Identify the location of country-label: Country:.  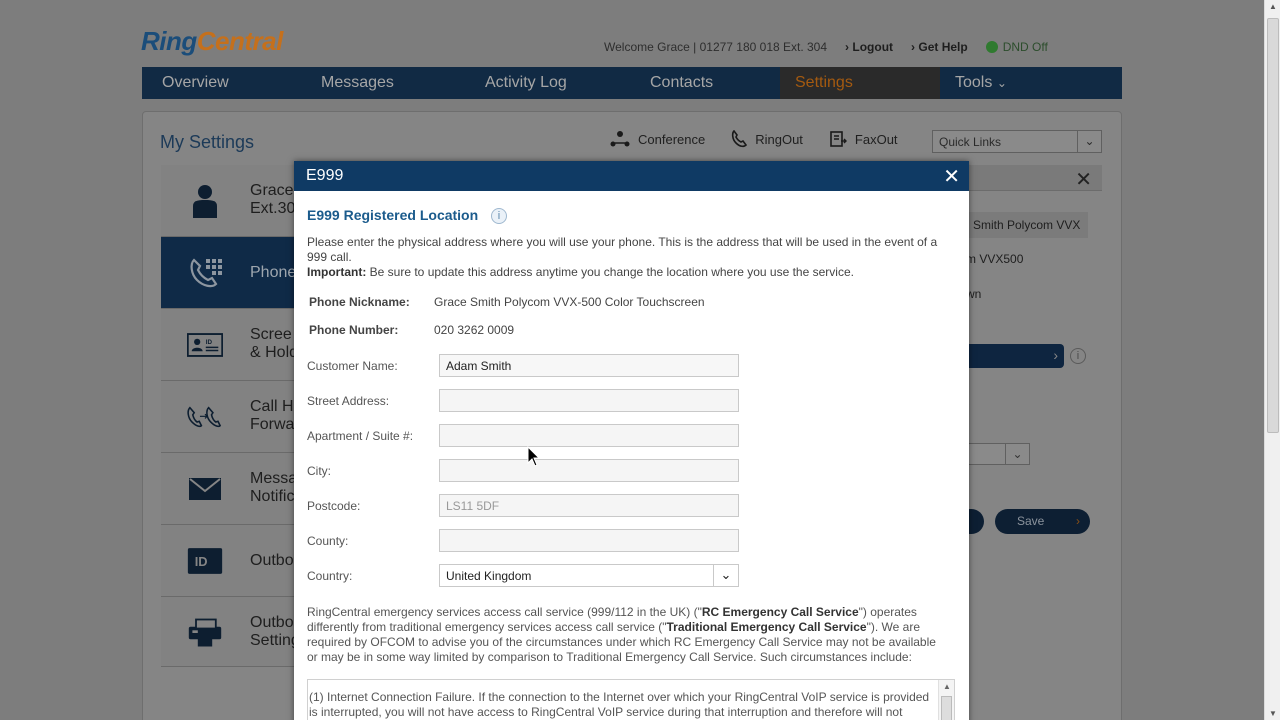
(330, 576).